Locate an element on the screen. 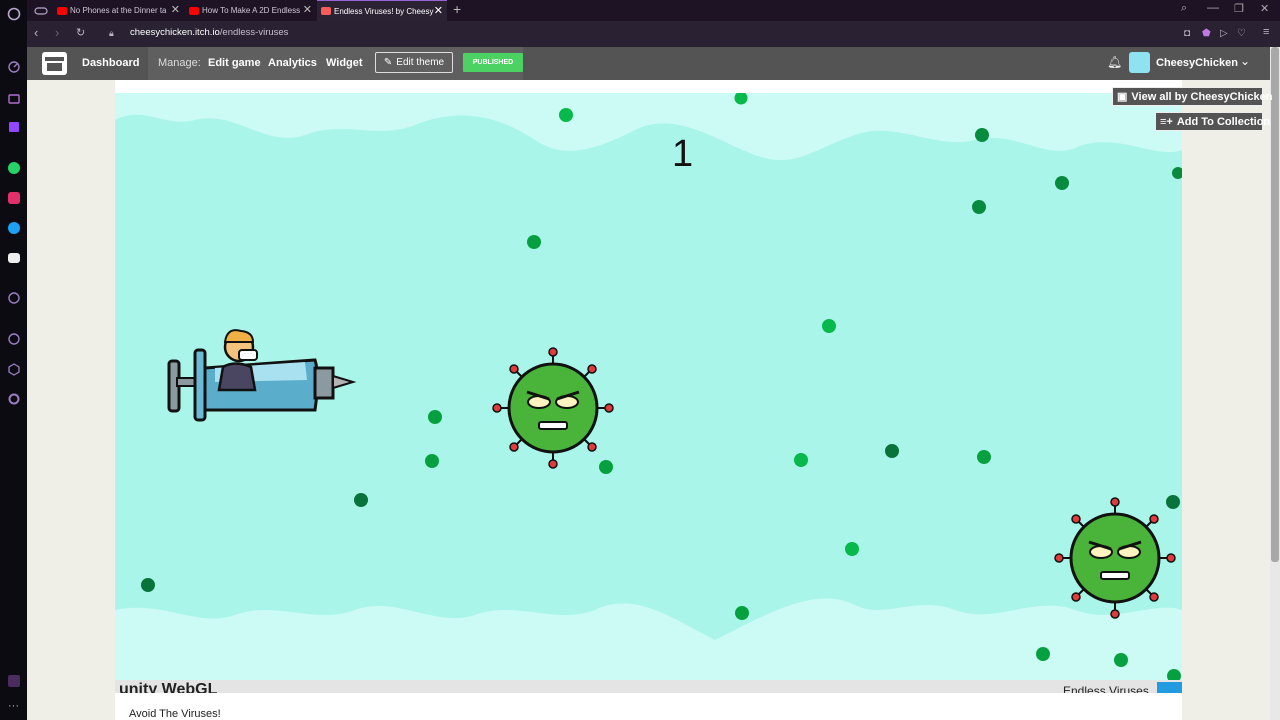 This screenshot has height=720, width=1280. unity-footer-bar: unity WebGL Endless Viruses is located at coordinates (648, 686).